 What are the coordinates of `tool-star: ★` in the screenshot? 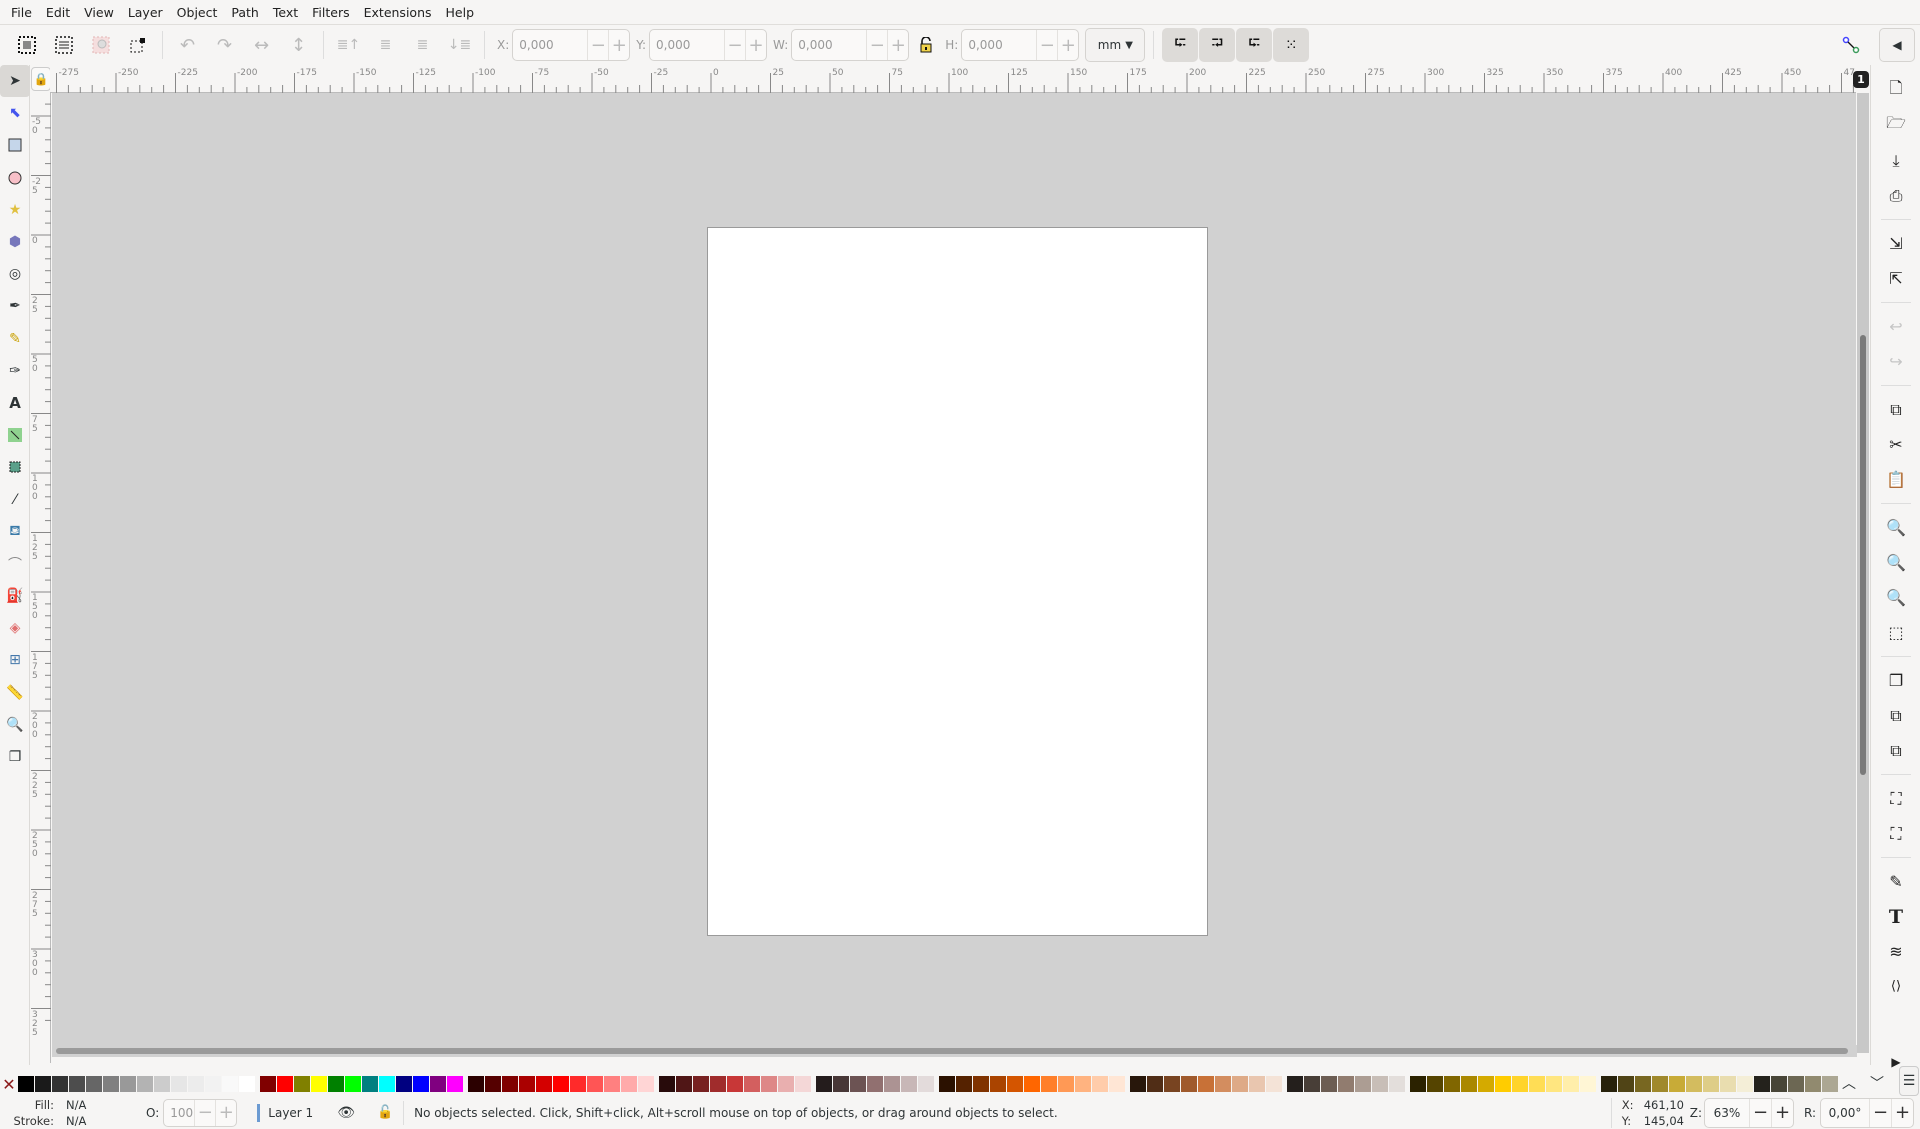 It's located at (15, 210).